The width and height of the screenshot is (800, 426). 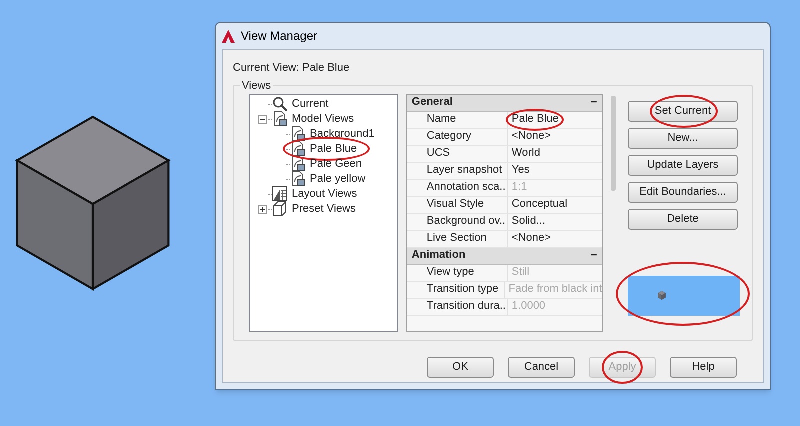 I want to click on tree-item: Background1, so click(x=342, y=134).